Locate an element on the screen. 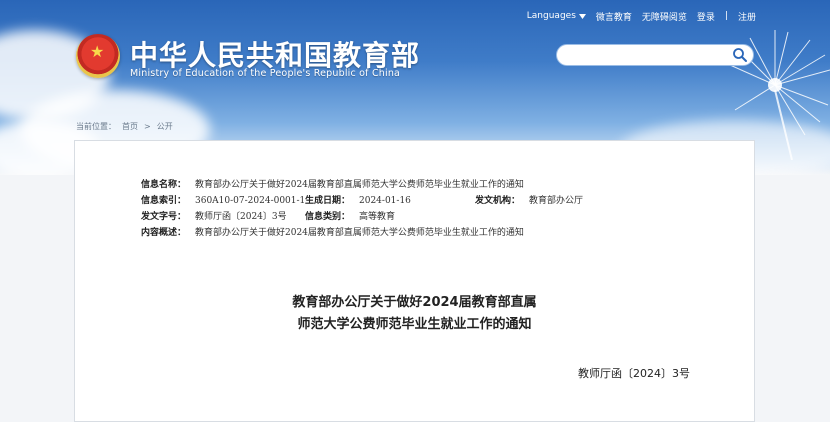 Image resolution: width=830 pixels, height=422 pixels. accessibility-link: 无障碍阅览 is located at coordinates (664, 16).